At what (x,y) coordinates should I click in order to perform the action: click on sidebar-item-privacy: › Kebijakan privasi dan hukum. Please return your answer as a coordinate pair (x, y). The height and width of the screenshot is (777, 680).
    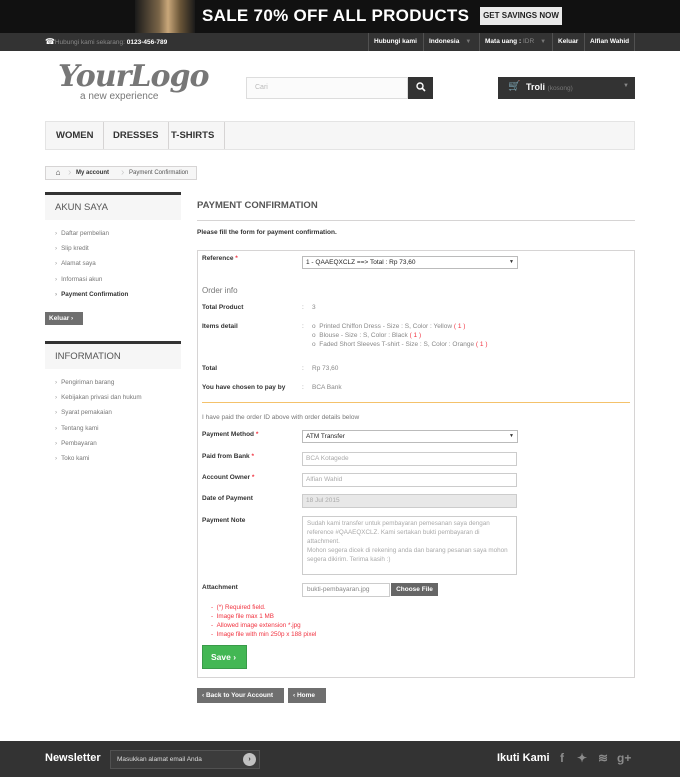
    Looking at the image, I should click on (113, 397).